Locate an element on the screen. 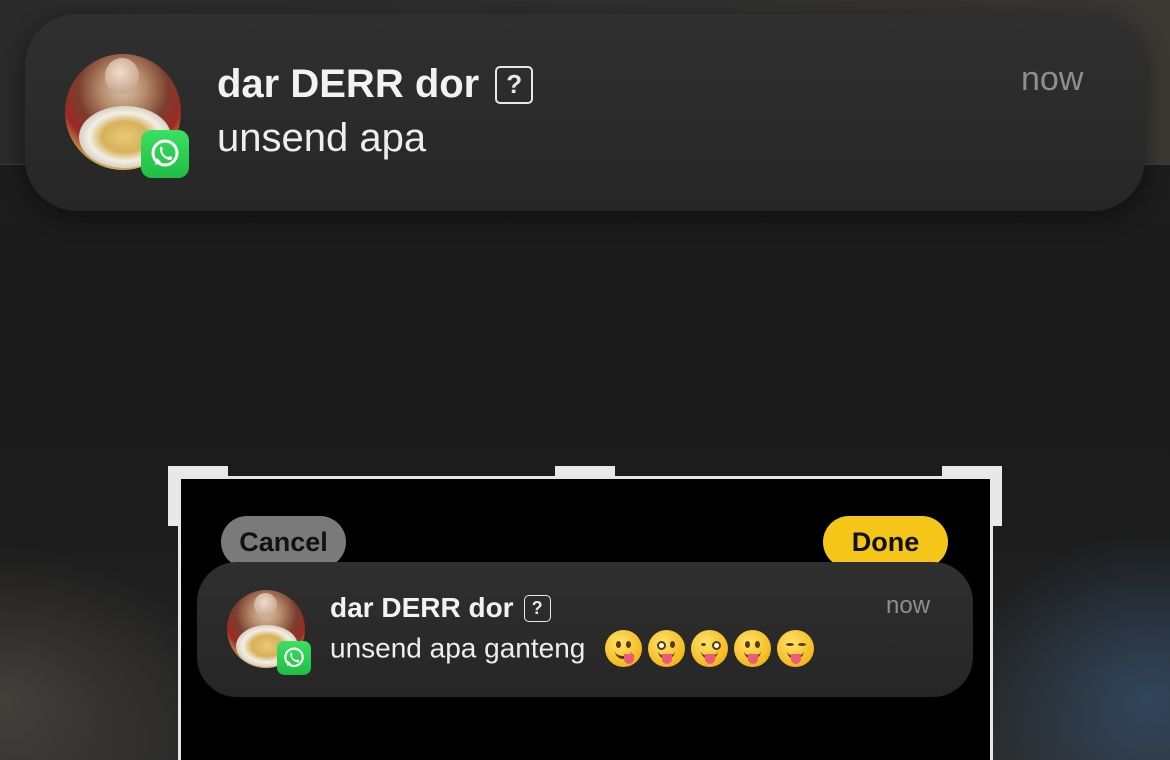 This screenshot has width=1170, height=760. preview-message-text: unsend apa ganteng is located at coordinates (458, 648).